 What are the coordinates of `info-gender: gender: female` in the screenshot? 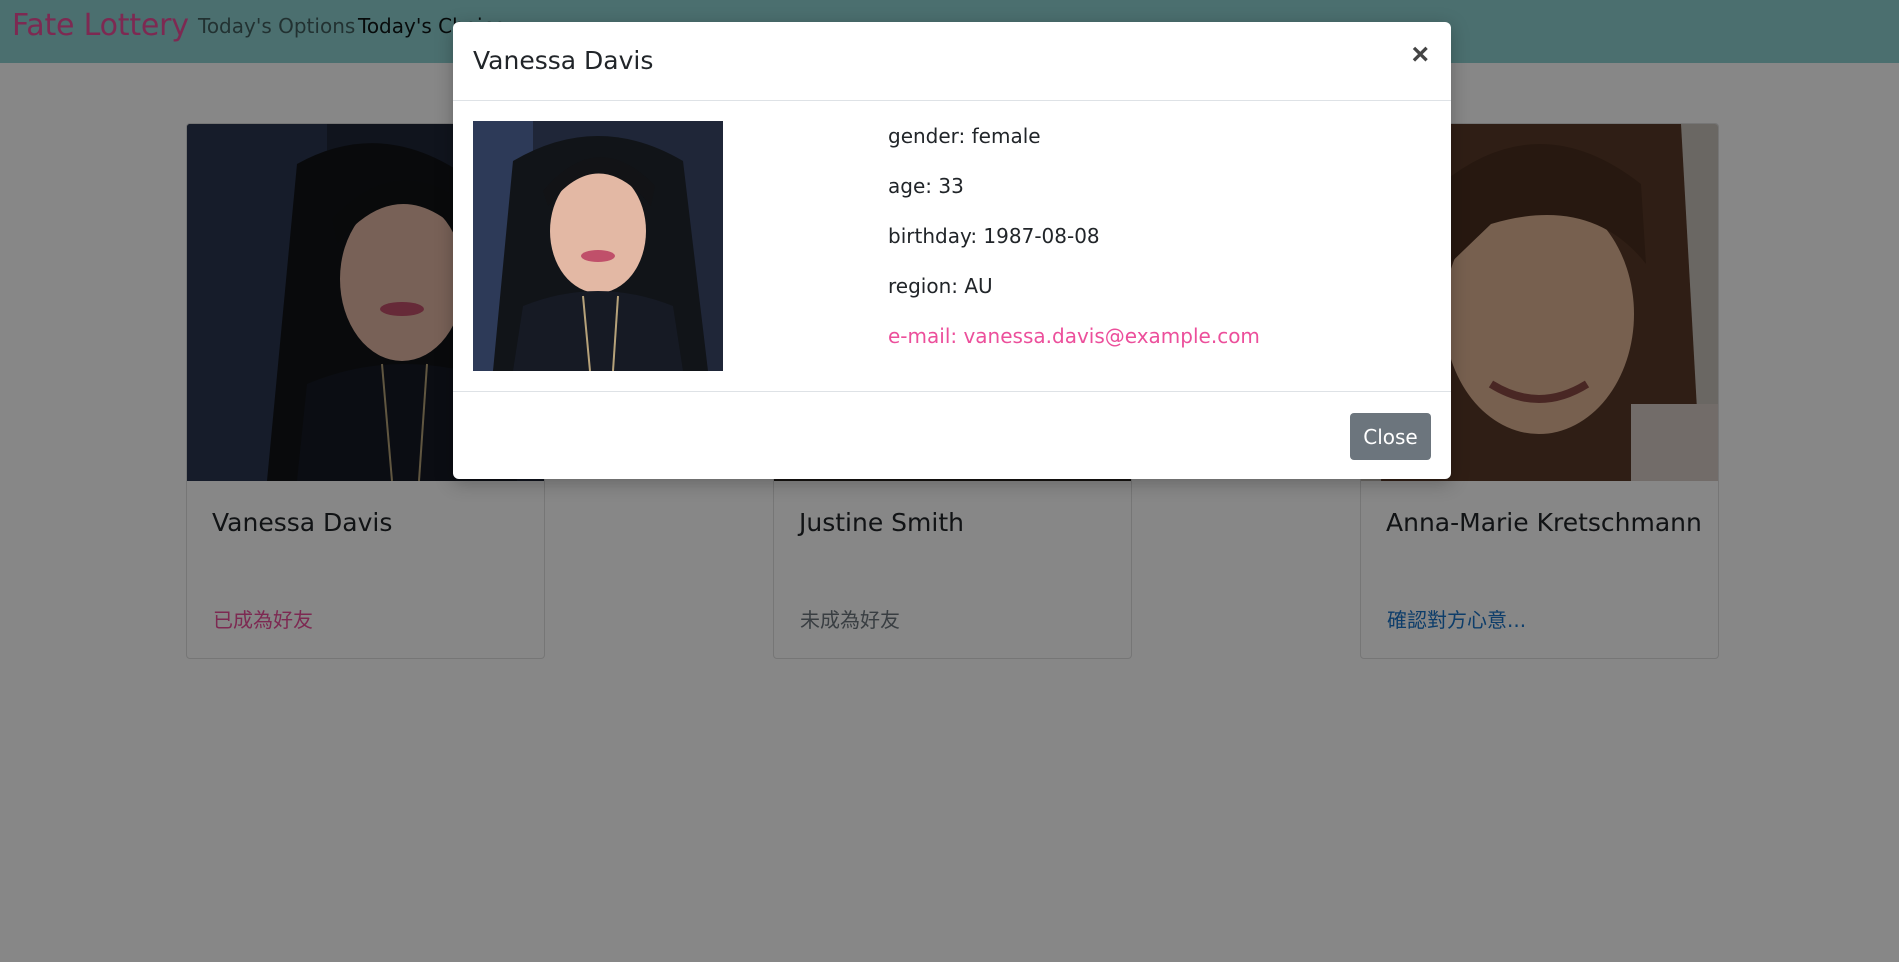 It's located at (964, 136).